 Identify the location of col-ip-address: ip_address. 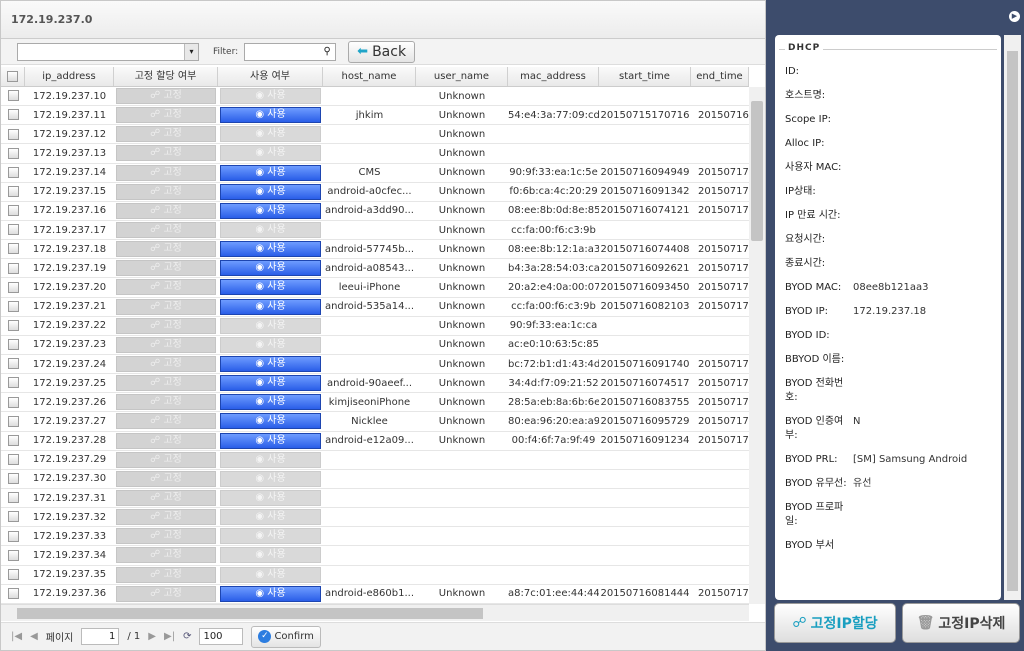
(69, 76).